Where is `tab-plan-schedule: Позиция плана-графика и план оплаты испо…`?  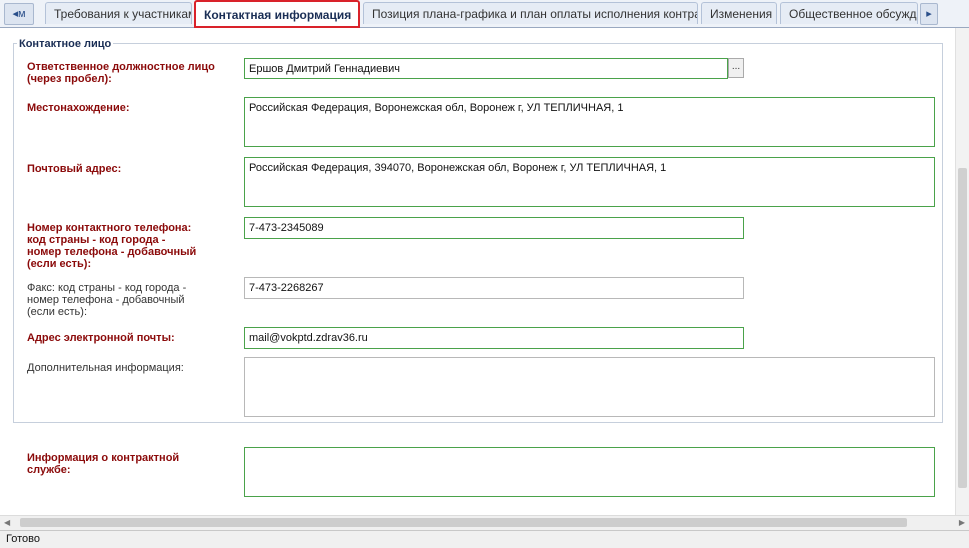
tab-plan-schedule: Позиция плана-графика и план оплаты испо… is located at coordinates (530, 13).